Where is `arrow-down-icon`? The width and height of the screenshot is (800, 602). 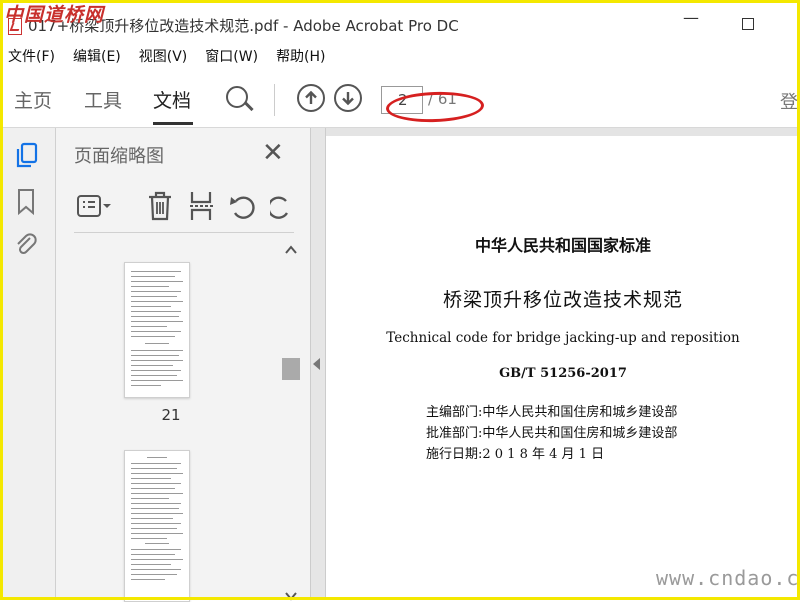
arrow-down-icon is located at coordinates (348, 99).